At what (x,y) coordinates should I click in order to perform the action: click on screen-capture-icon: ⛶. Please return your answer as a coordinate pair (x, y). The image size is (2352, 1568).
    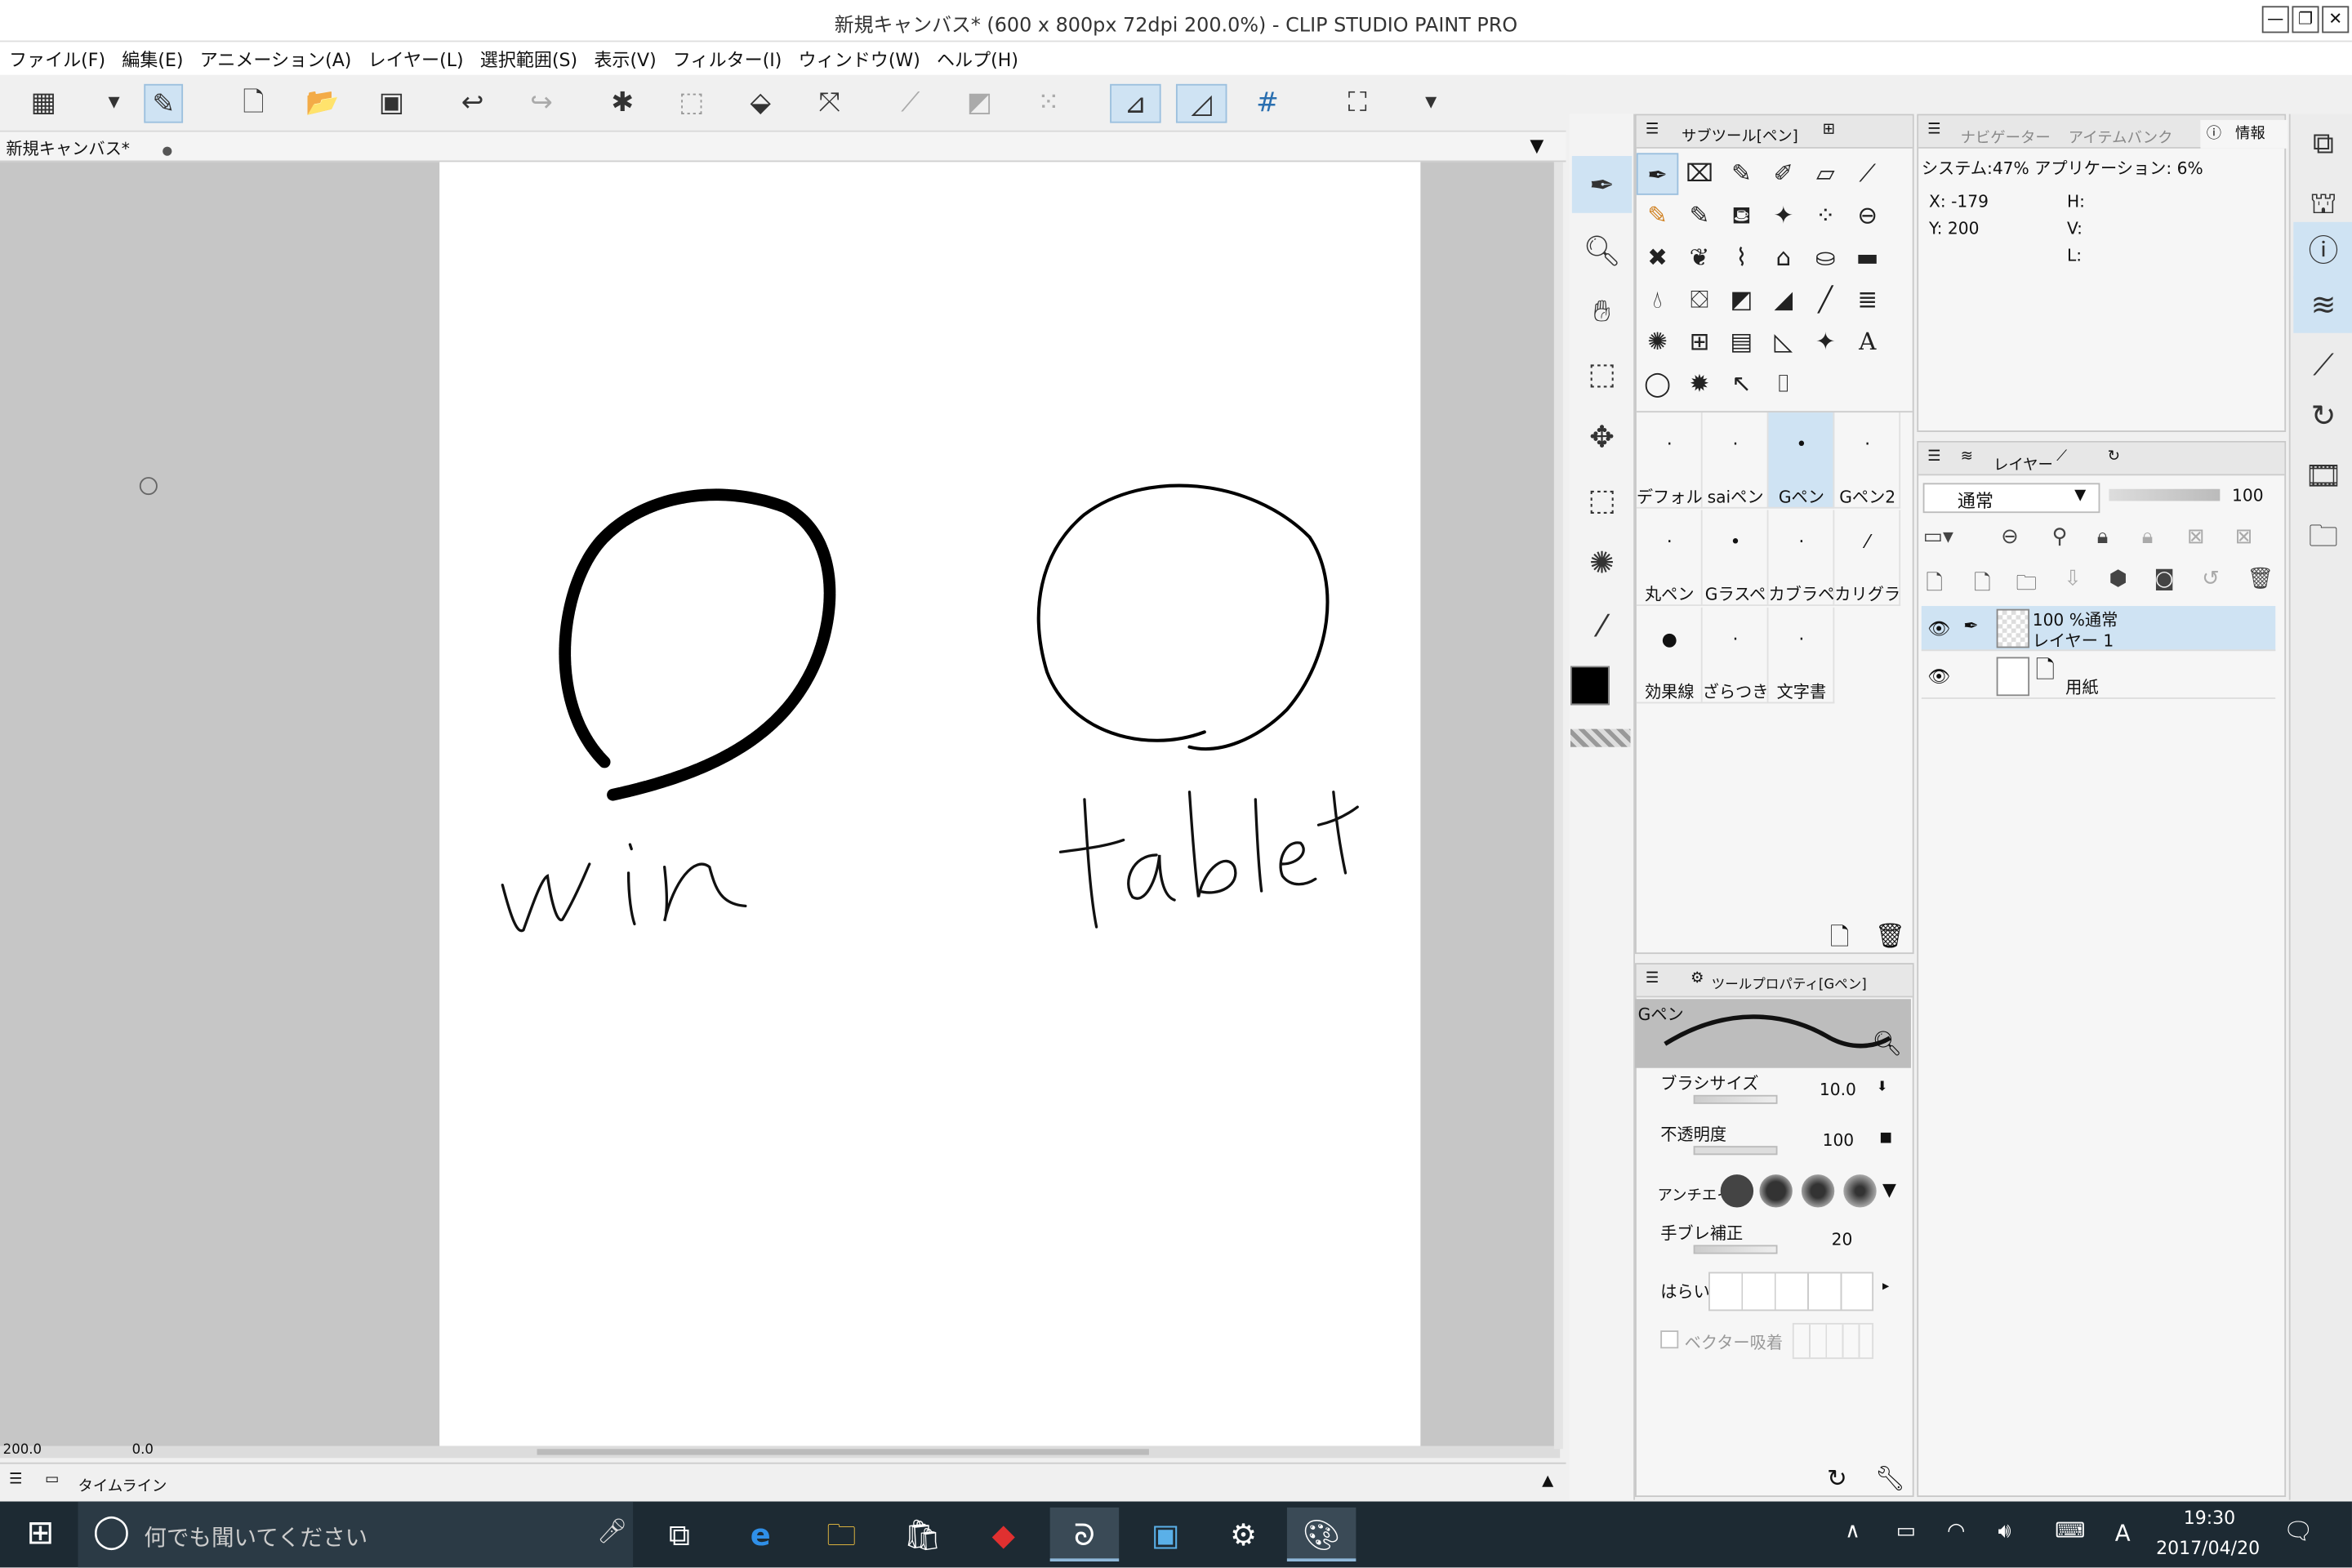
    Looking at the image, I should click on (1357, 103).